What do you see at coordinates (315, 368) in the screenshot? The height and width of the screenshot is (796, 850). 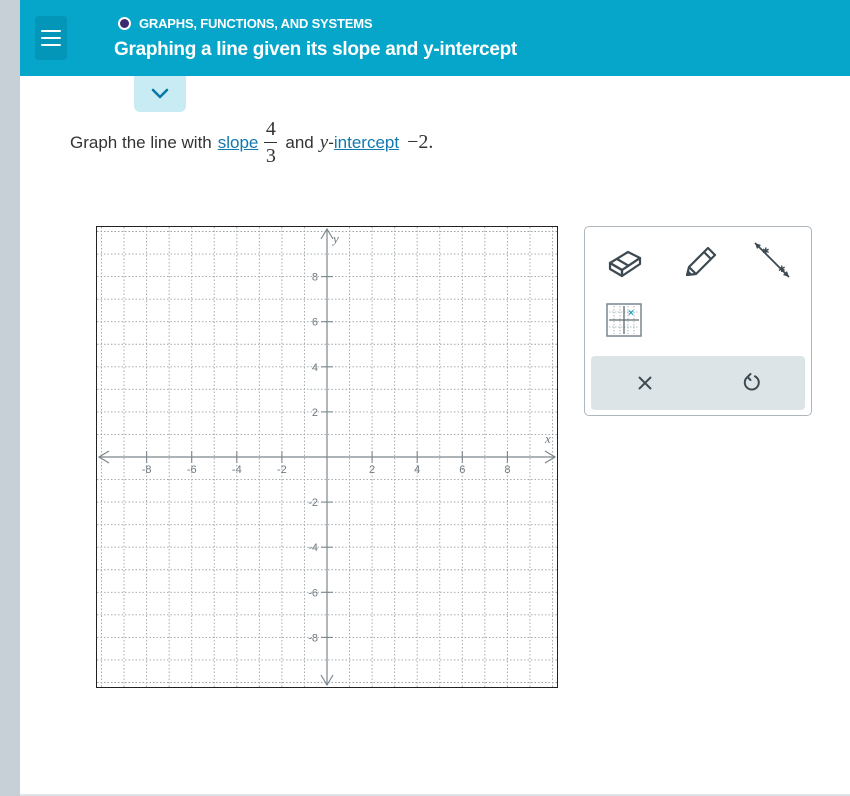 I see `y-tick-label: 4` at bounding box center [315, 368].